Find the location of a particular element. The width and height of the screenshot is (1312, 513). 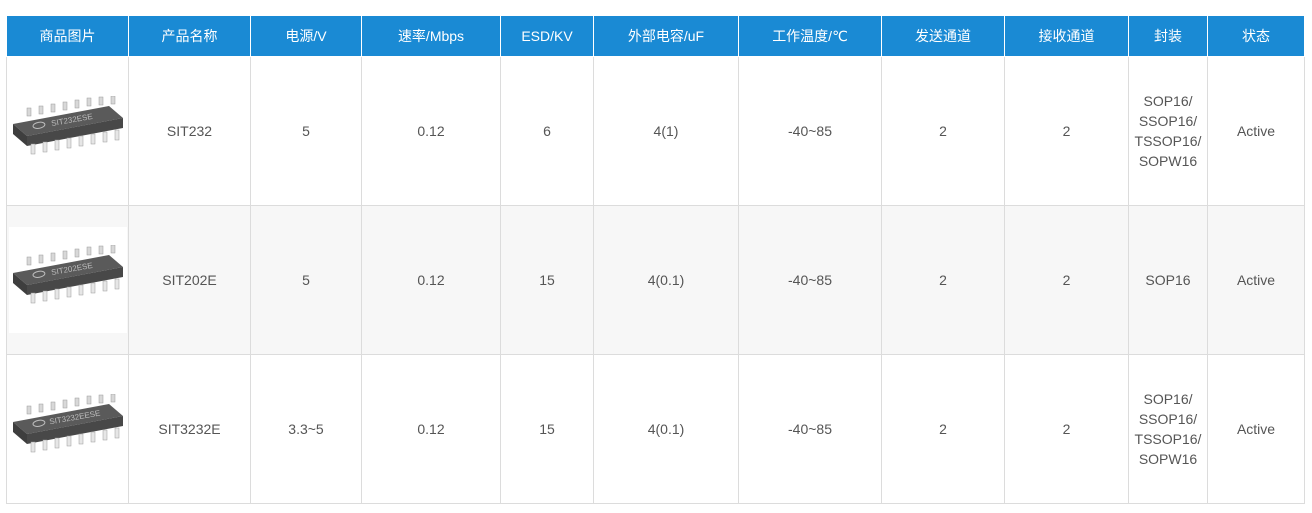

esd-cell: 6 is located at coordinates (547, 131).